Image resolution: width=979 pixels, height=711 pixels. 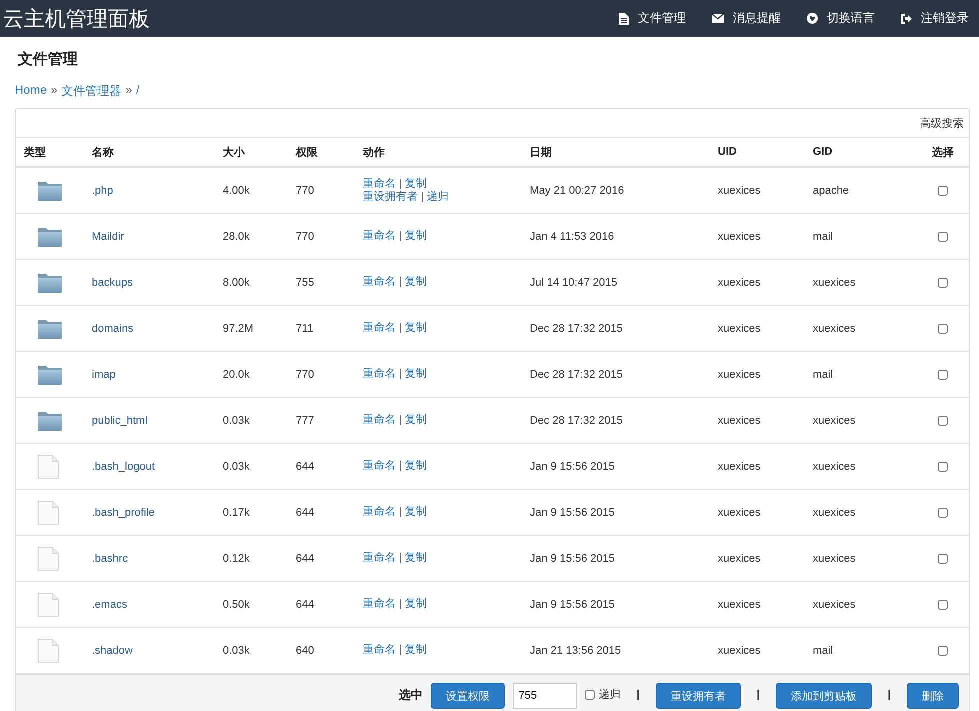 What do you see at coordinates (544, 696) in the screenshot?
I see `permission-field: 755` at bounding box center [544, 696].